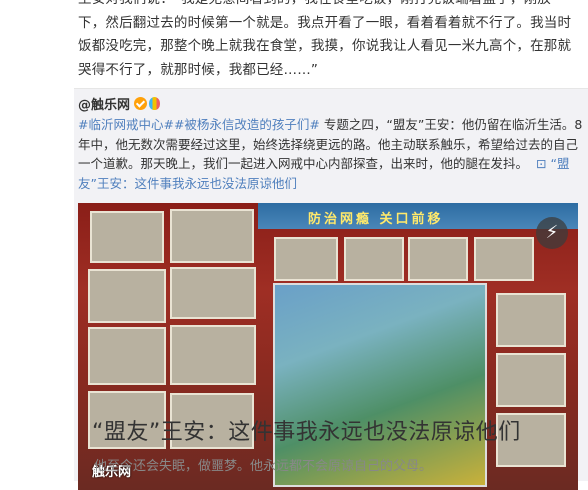 The image size is (588, 490). I want to click on article-card-subtitle: 他至今还会失眠，做噩梦。他永远都不会原谅自己的父母。, so click(263, 466).